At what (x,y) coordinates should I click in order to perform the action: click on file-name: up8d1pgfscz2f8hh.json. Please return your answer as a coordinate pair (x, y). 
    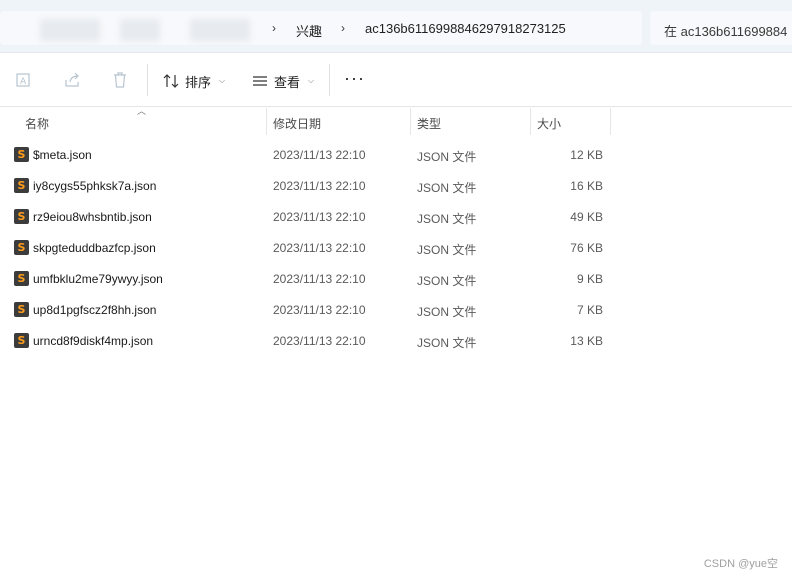
    Looking at the image, I should click on (95, 310).